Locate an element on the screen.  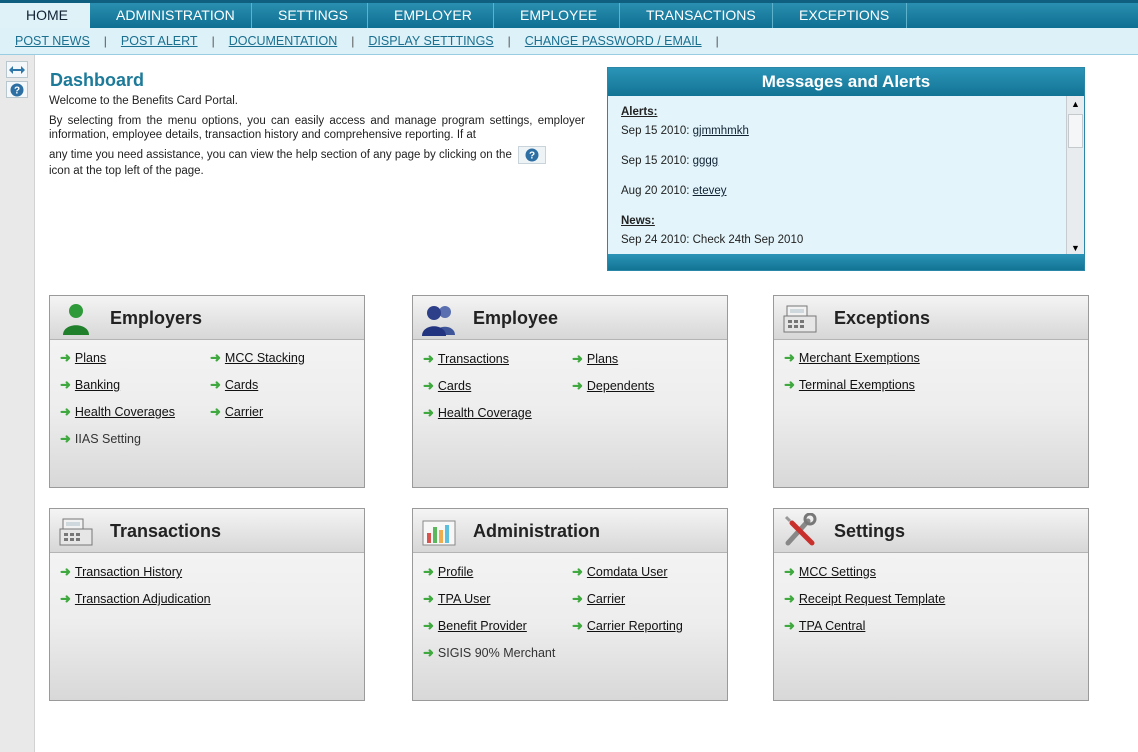
alert-link: gjmmhmkh is located at coordinates (721, 131).